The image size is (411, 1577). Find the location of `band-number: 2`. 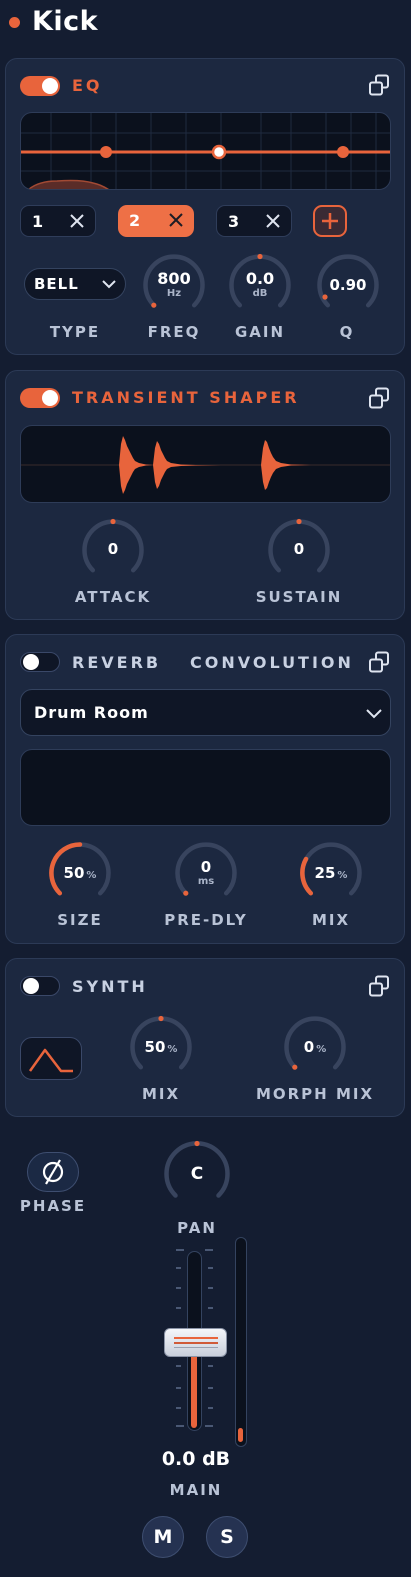

band-number: 2 is located at coordinates (135, 220).